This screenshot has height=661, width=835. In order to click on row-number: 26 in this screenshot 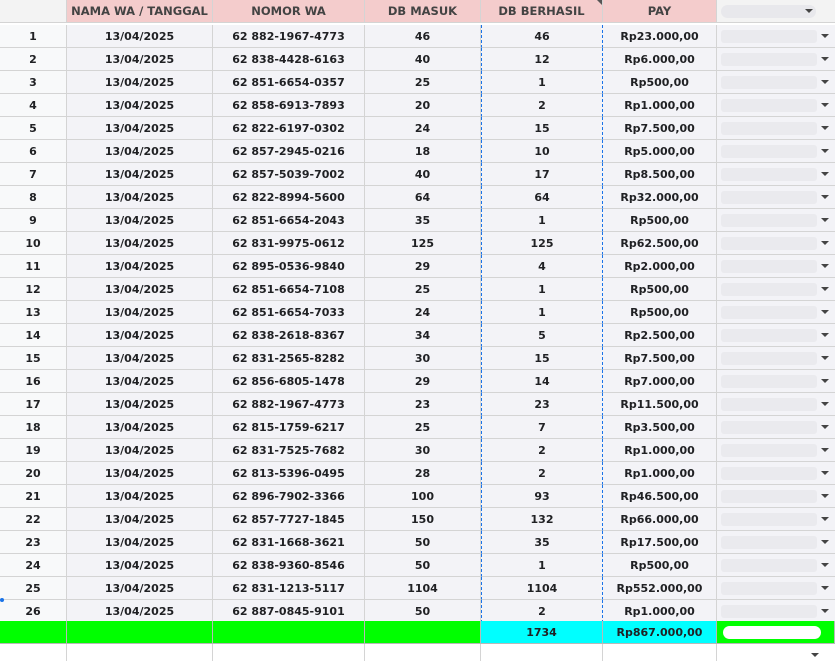, I will do `click(33, 611)`.